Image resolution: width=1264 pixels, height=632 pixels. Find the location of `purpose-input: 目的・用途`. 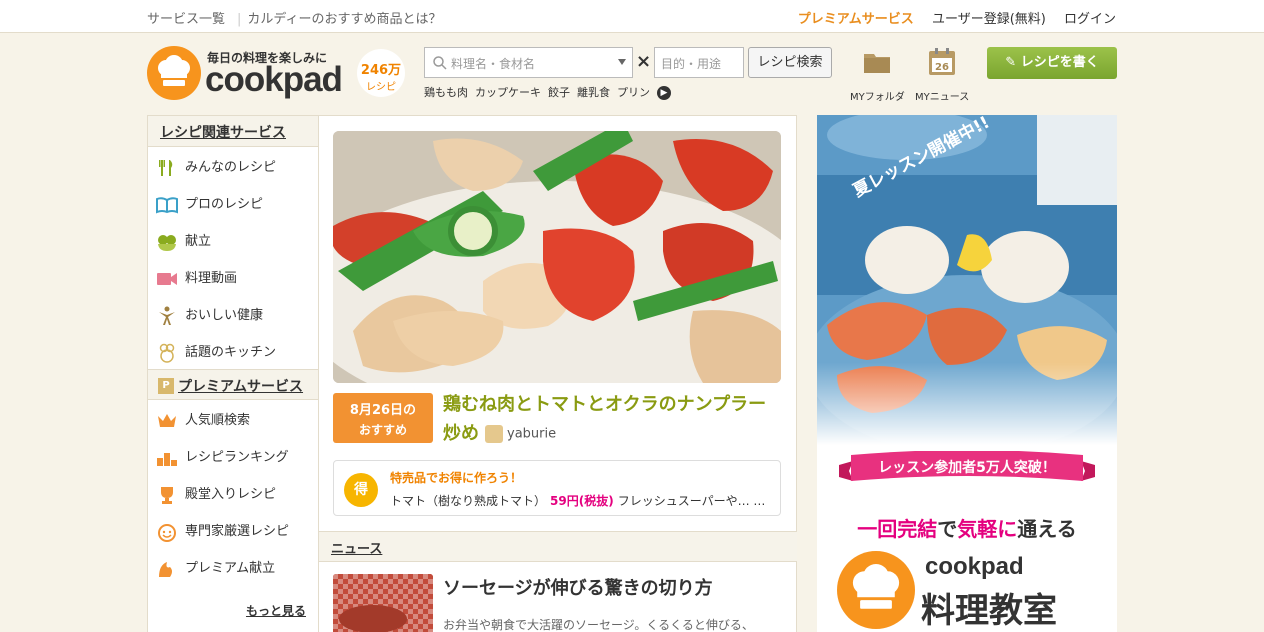

purpose-input: 目的・用途 is located at coordinates (699, 62).